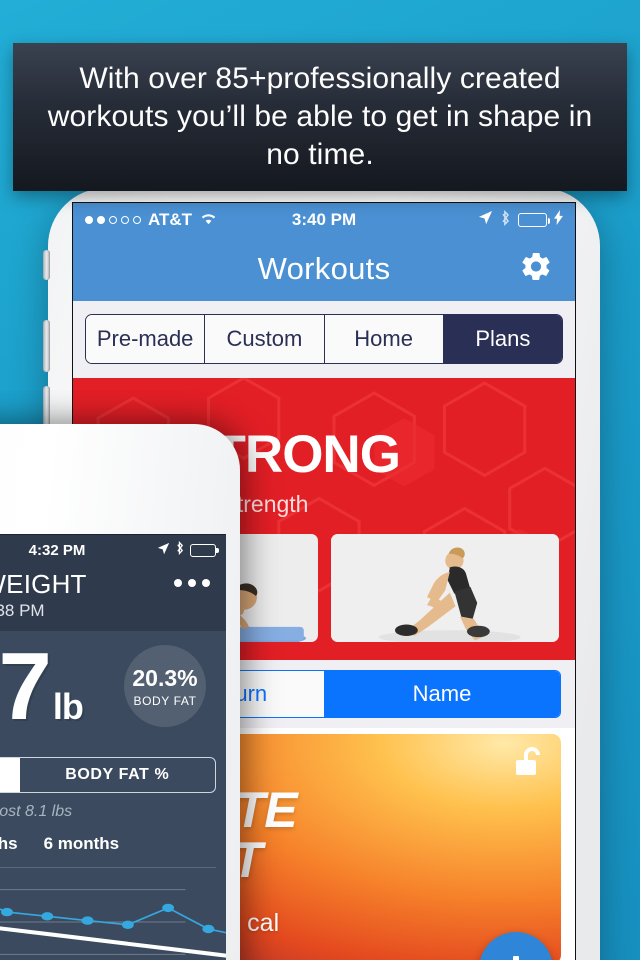 Image resolution: width=640 pixels, height=960 pixels. Describe the element at coordinates (146, 339) in the screenshot. I see `tab-pre-made: Pre-made` at that location.